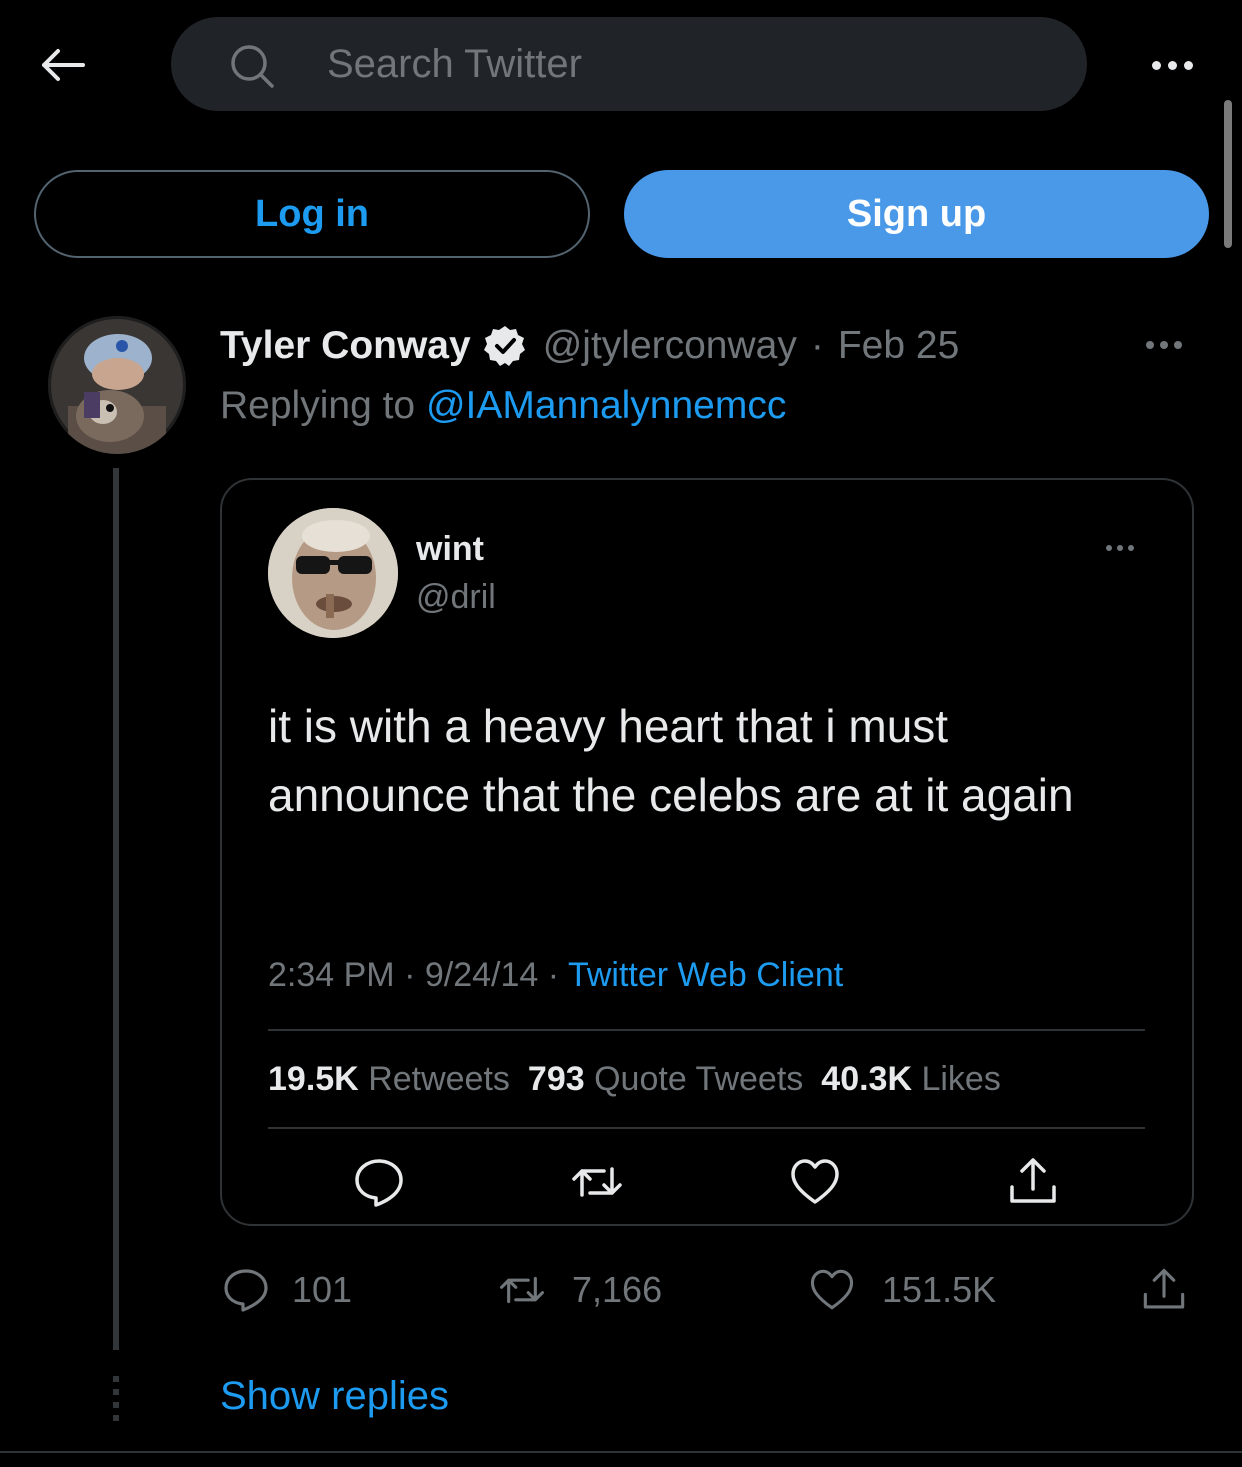  I want to click on scrollbar, so click(1228, 174).